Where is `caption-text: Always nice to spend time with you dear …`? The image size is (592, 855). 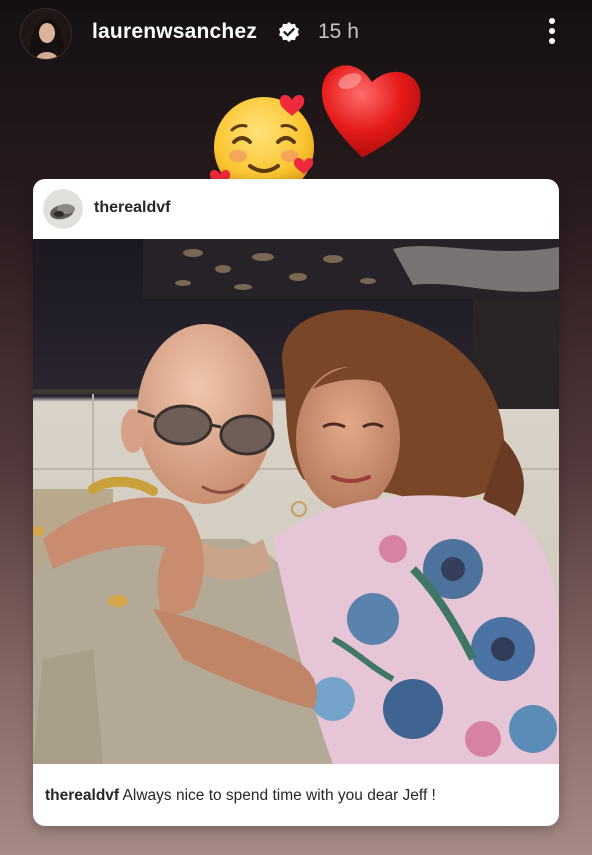
caption-text: Always nice to spend time with you dear … is located at coordinates (279, 795).